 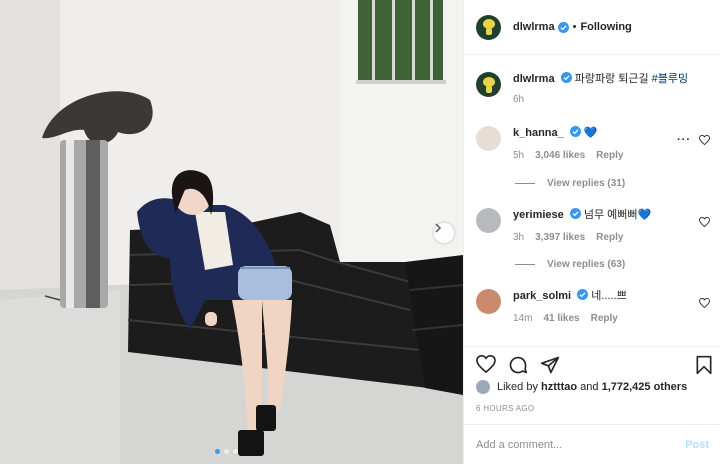 I want to click on likes-and: and, so click(x=589, y=387).